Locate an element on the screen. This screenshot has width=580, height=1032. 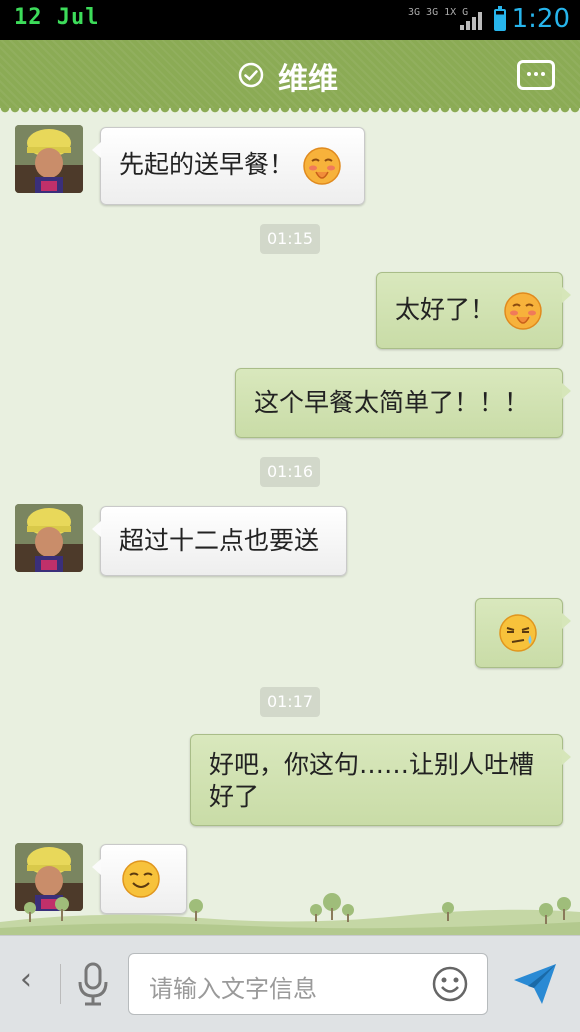
battery-icon is located at coordinates (500, 18).